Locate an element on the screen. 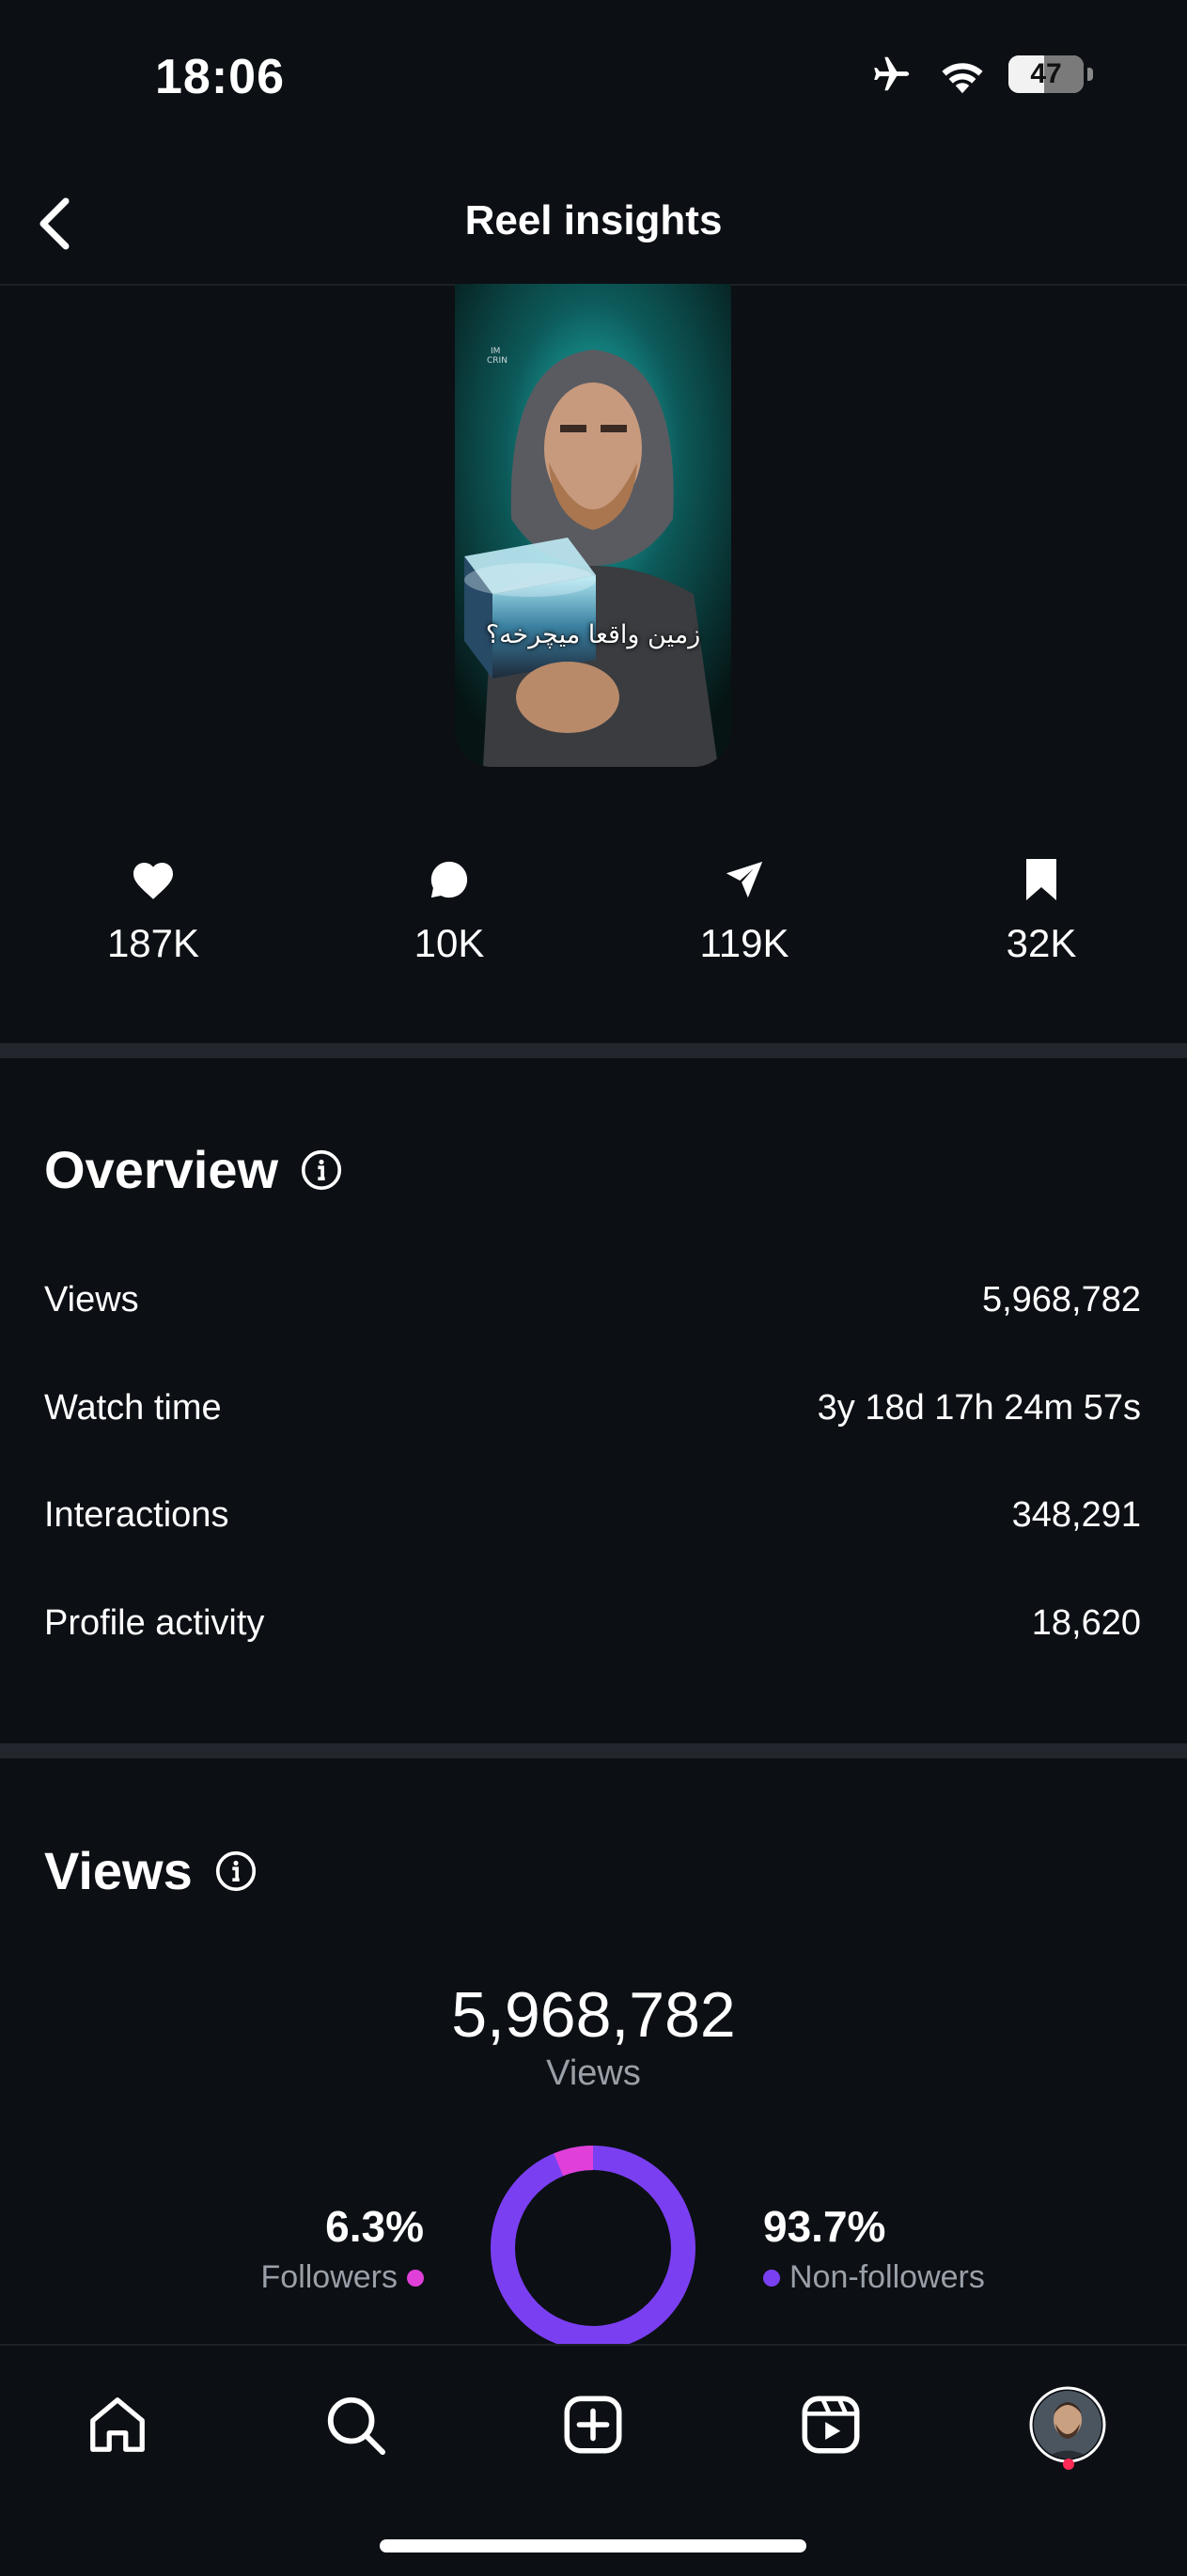  page-title: Reel insights is located at coordinates (593, 220).